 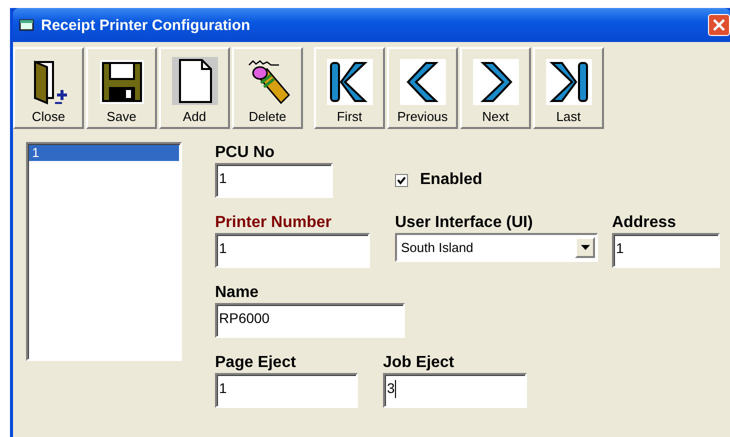 I want to click on toolbar-button: Save, so click(x=121, y=88).